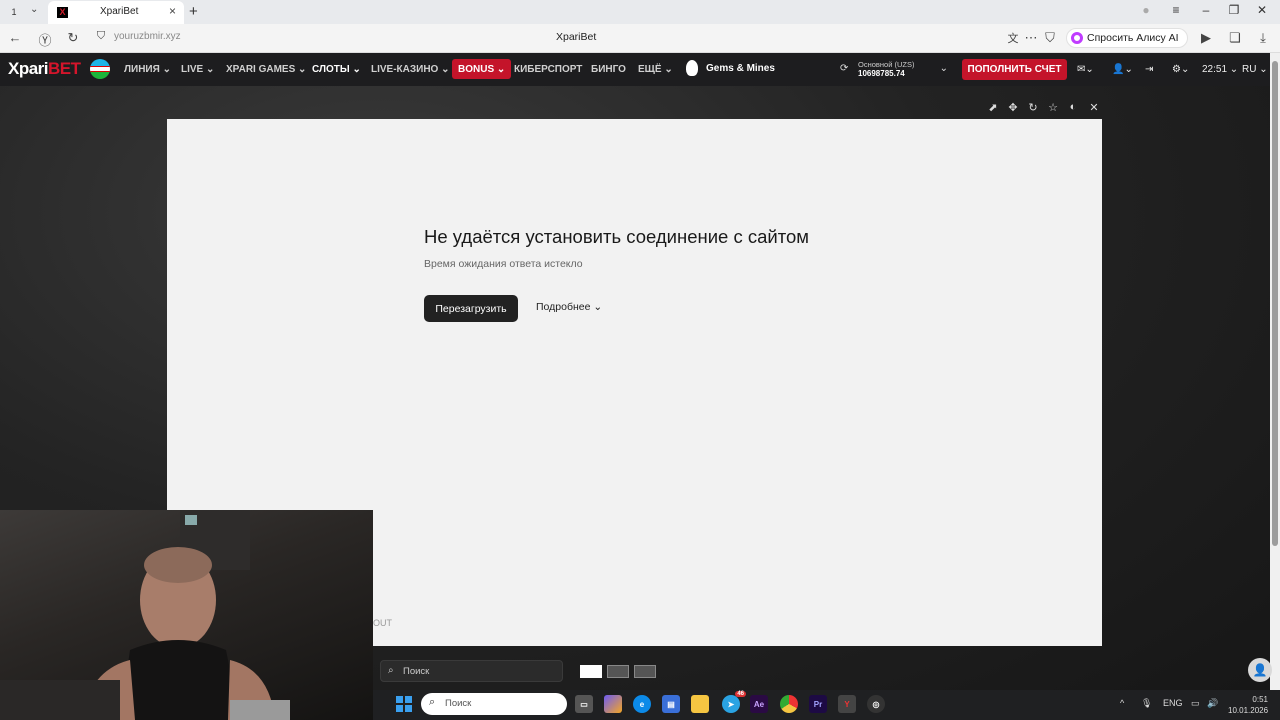 Image resolution: width=1280 pixels, height=720 pixels. What do you see at coordinates (1146, 703) in the screenshot?
I see `microphone-icon: 🎙` at bounding box center [1146, 703].